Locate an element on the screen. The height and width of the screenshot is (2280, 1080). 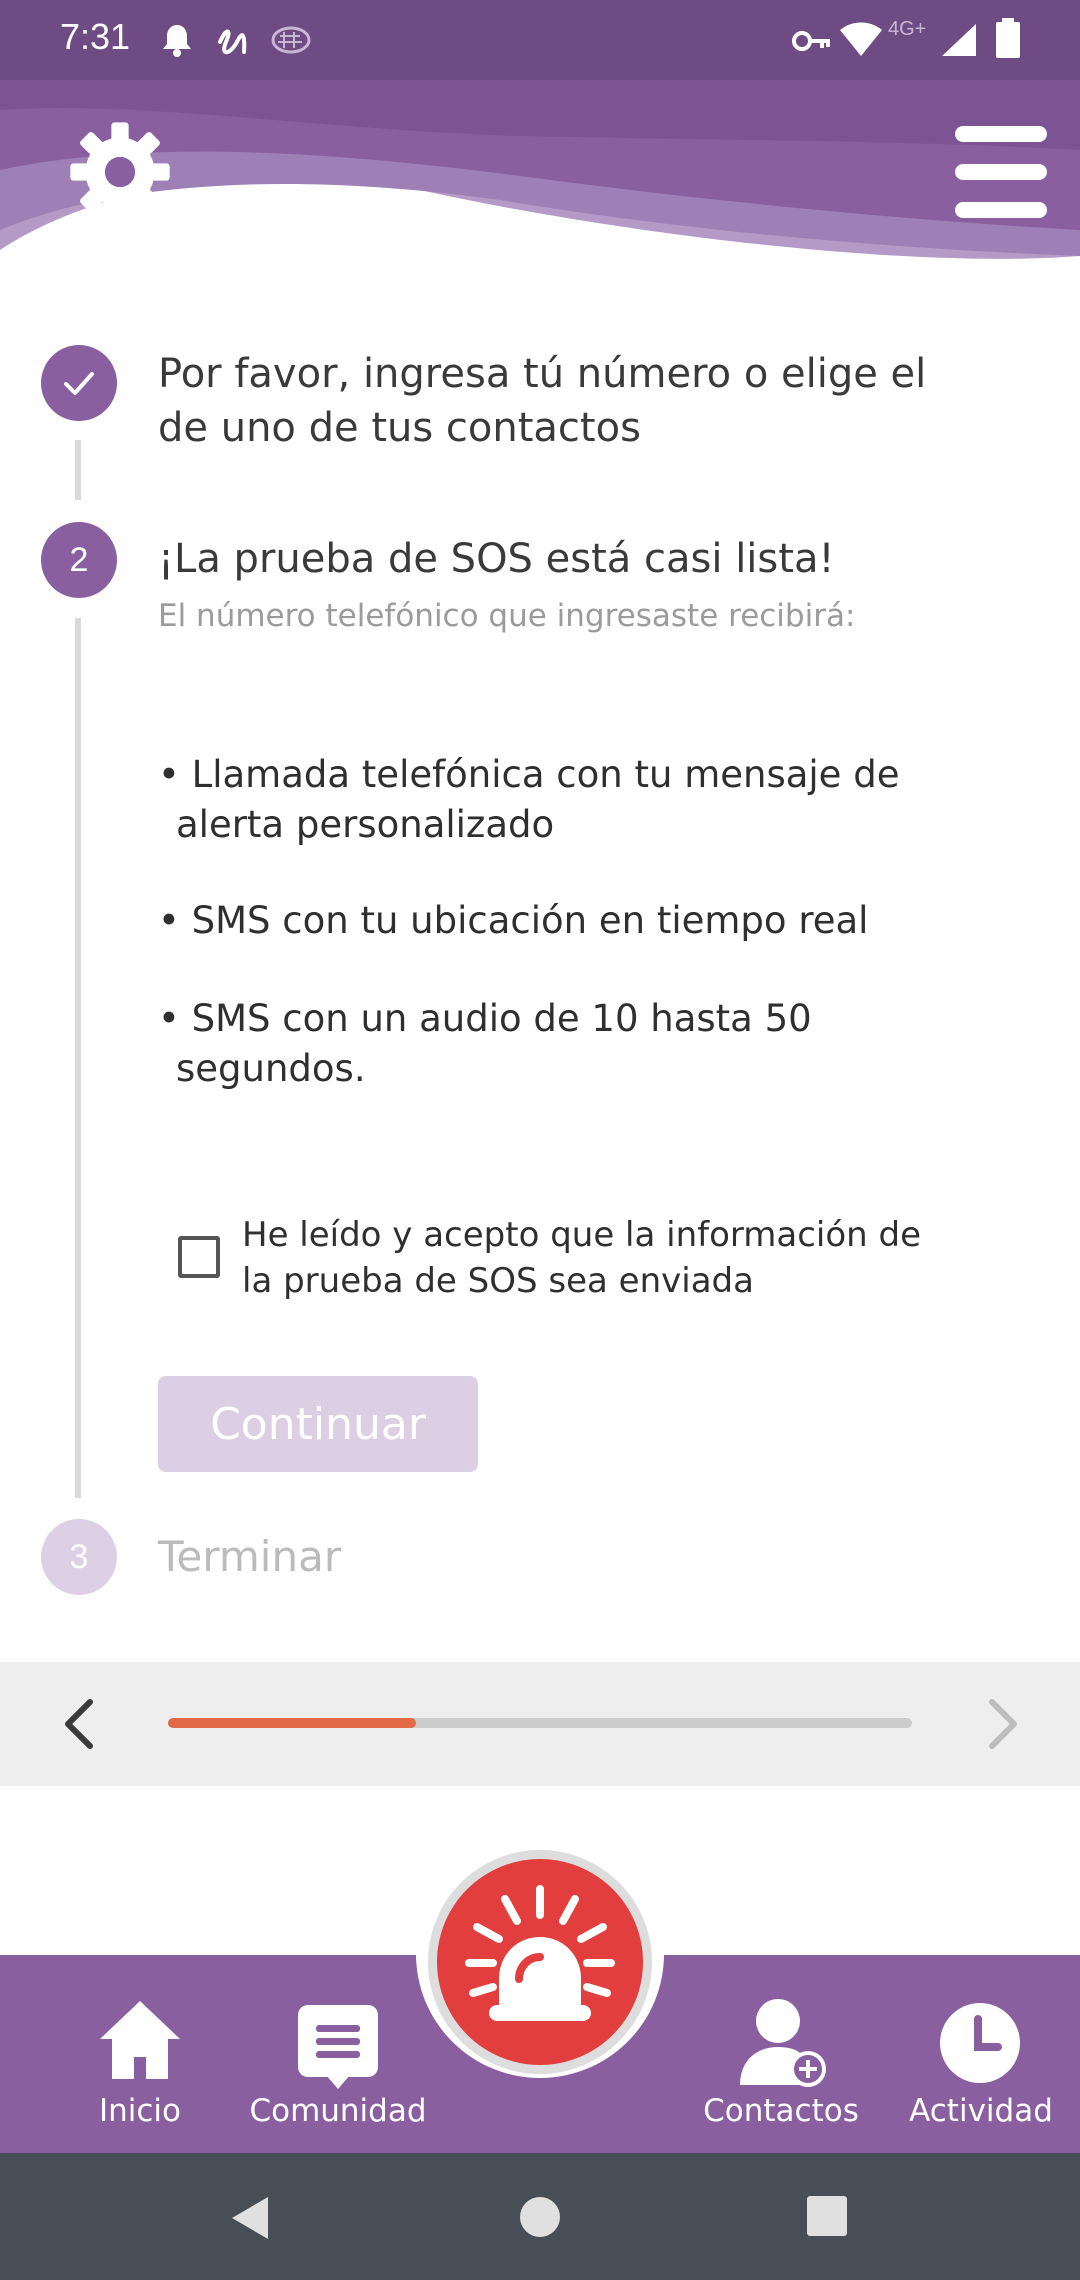
home-circle-icon is located at coordinates (540, 2217).